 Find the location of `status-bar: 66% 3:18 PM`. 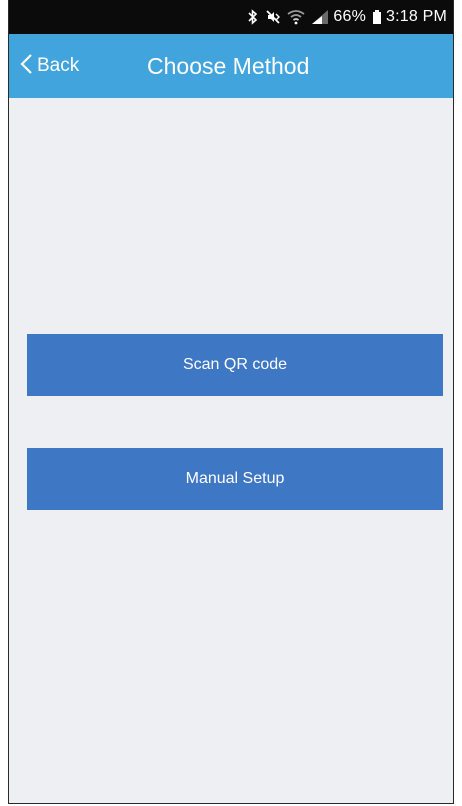

status-bar: 66% 3:18 PM is located at coordinates (231, 17).